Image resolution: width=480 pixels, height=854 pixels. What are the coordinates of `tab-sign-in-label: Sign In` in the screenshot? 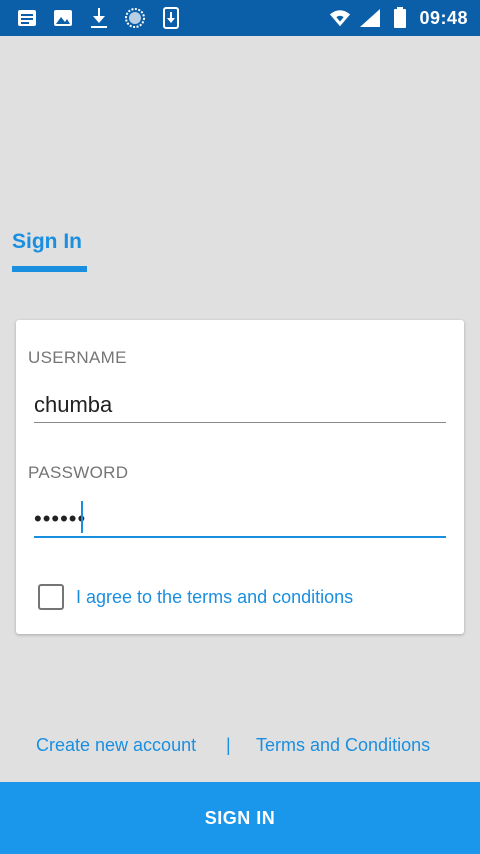 It's located at (47, 241).